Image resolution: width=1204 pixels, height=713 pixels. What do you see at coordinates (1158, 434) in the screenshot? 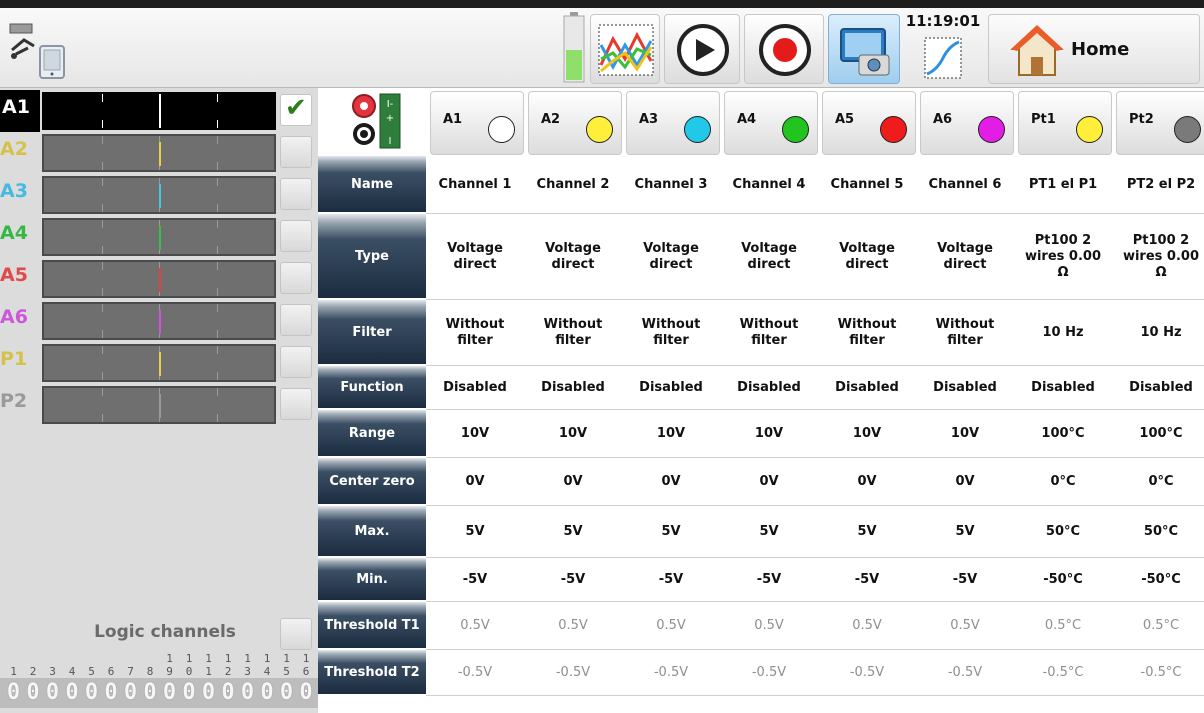
I see `table-cell: 100°C` at bounding box center [1158, 434].